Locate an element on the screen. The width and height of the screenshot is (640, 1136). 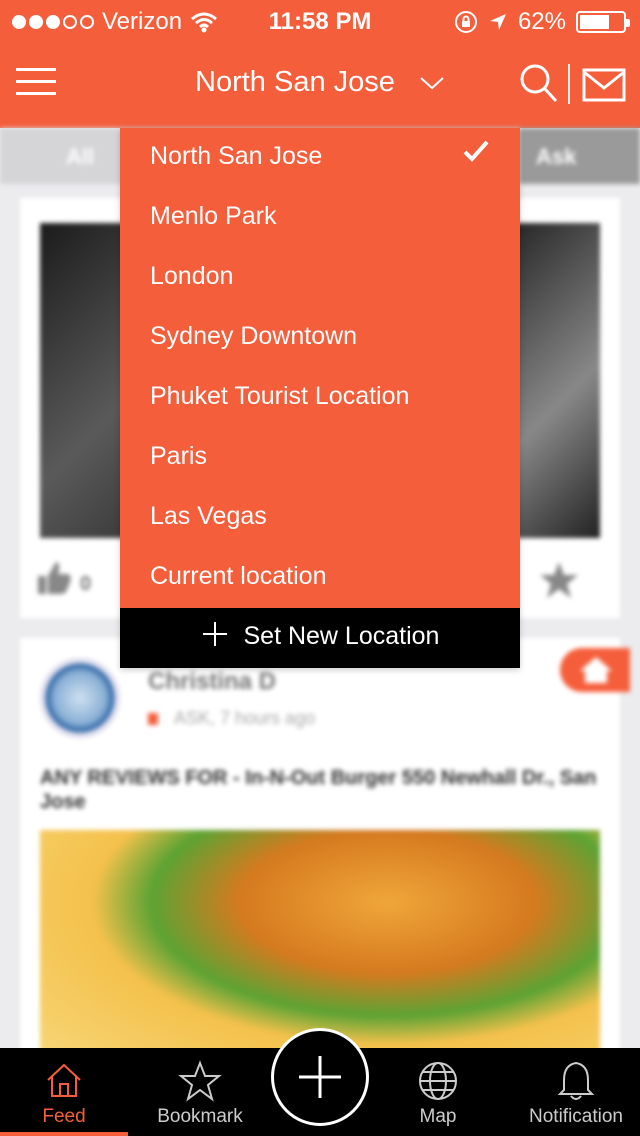
post-meta: ASK, 7 hours ago is located at coordinates (231, 718).